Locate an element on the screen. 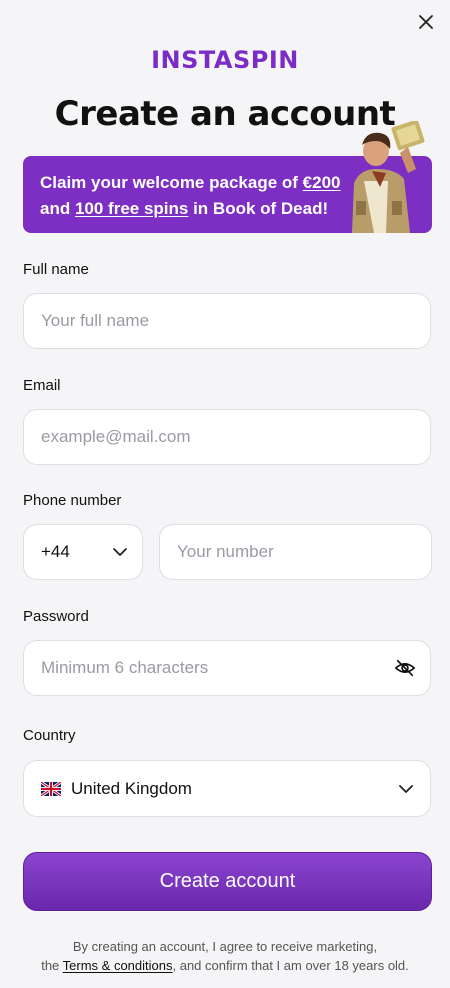  full-name-label: Full name is located at coordinates (56, 269).